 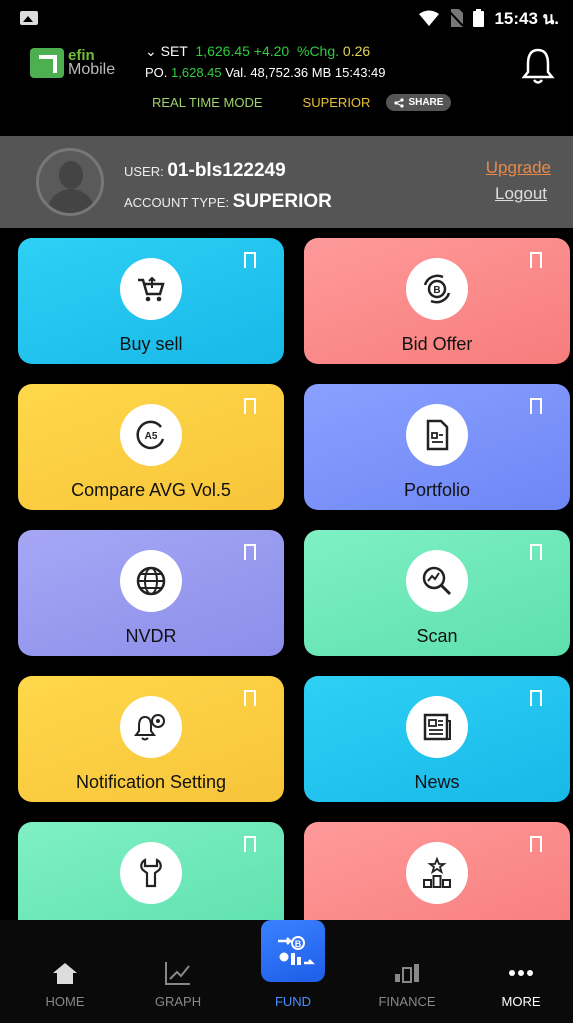 What do you see at coordinates (226, 170) in the screenshot?
I see `user-id: 01-bls122249` at bounding box center [226, 170].